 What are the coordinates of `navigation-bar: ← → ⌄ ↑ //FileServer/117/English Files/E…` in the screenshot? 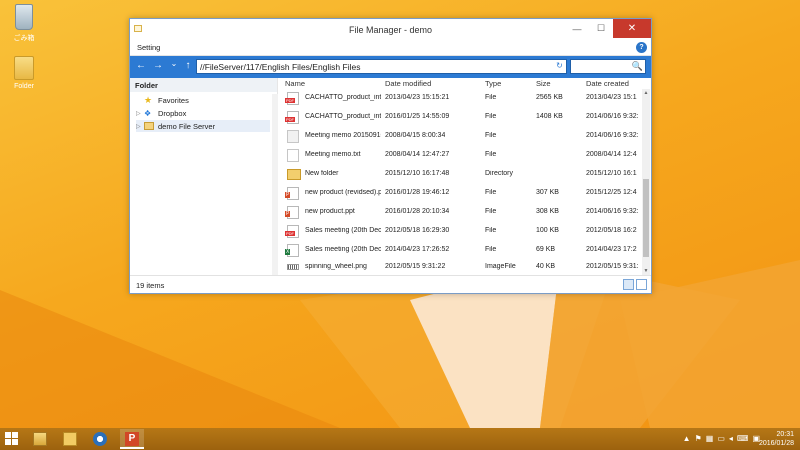 It's located at (390, 67).